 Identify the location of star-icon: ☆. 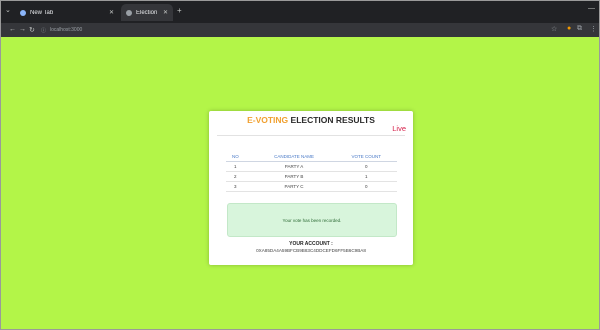
(554, 29).